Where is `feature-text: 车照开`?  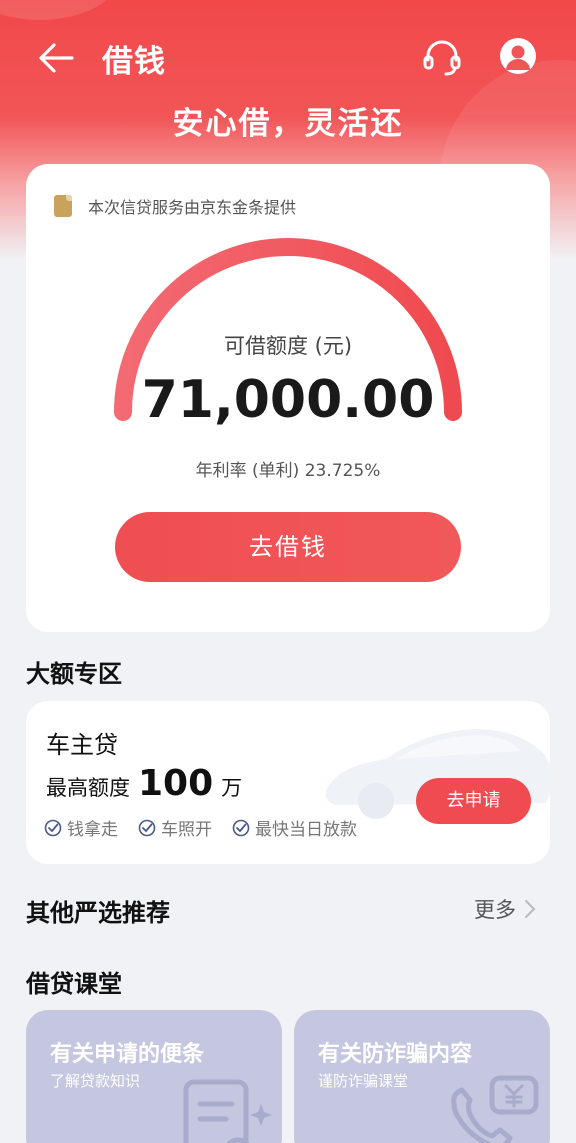 feature-text: 车照开 is located at coordinates (186, 830).